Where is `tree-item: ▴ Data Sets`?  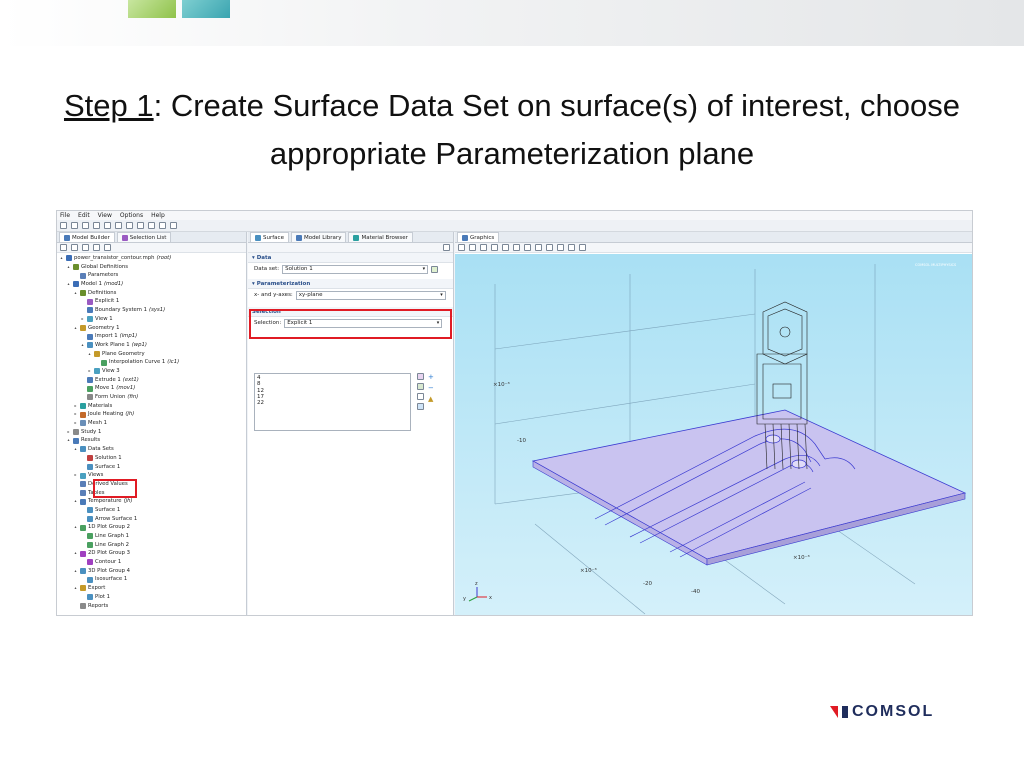
tree-item: ▴ Data Sets is located at coordinates (152, 449).